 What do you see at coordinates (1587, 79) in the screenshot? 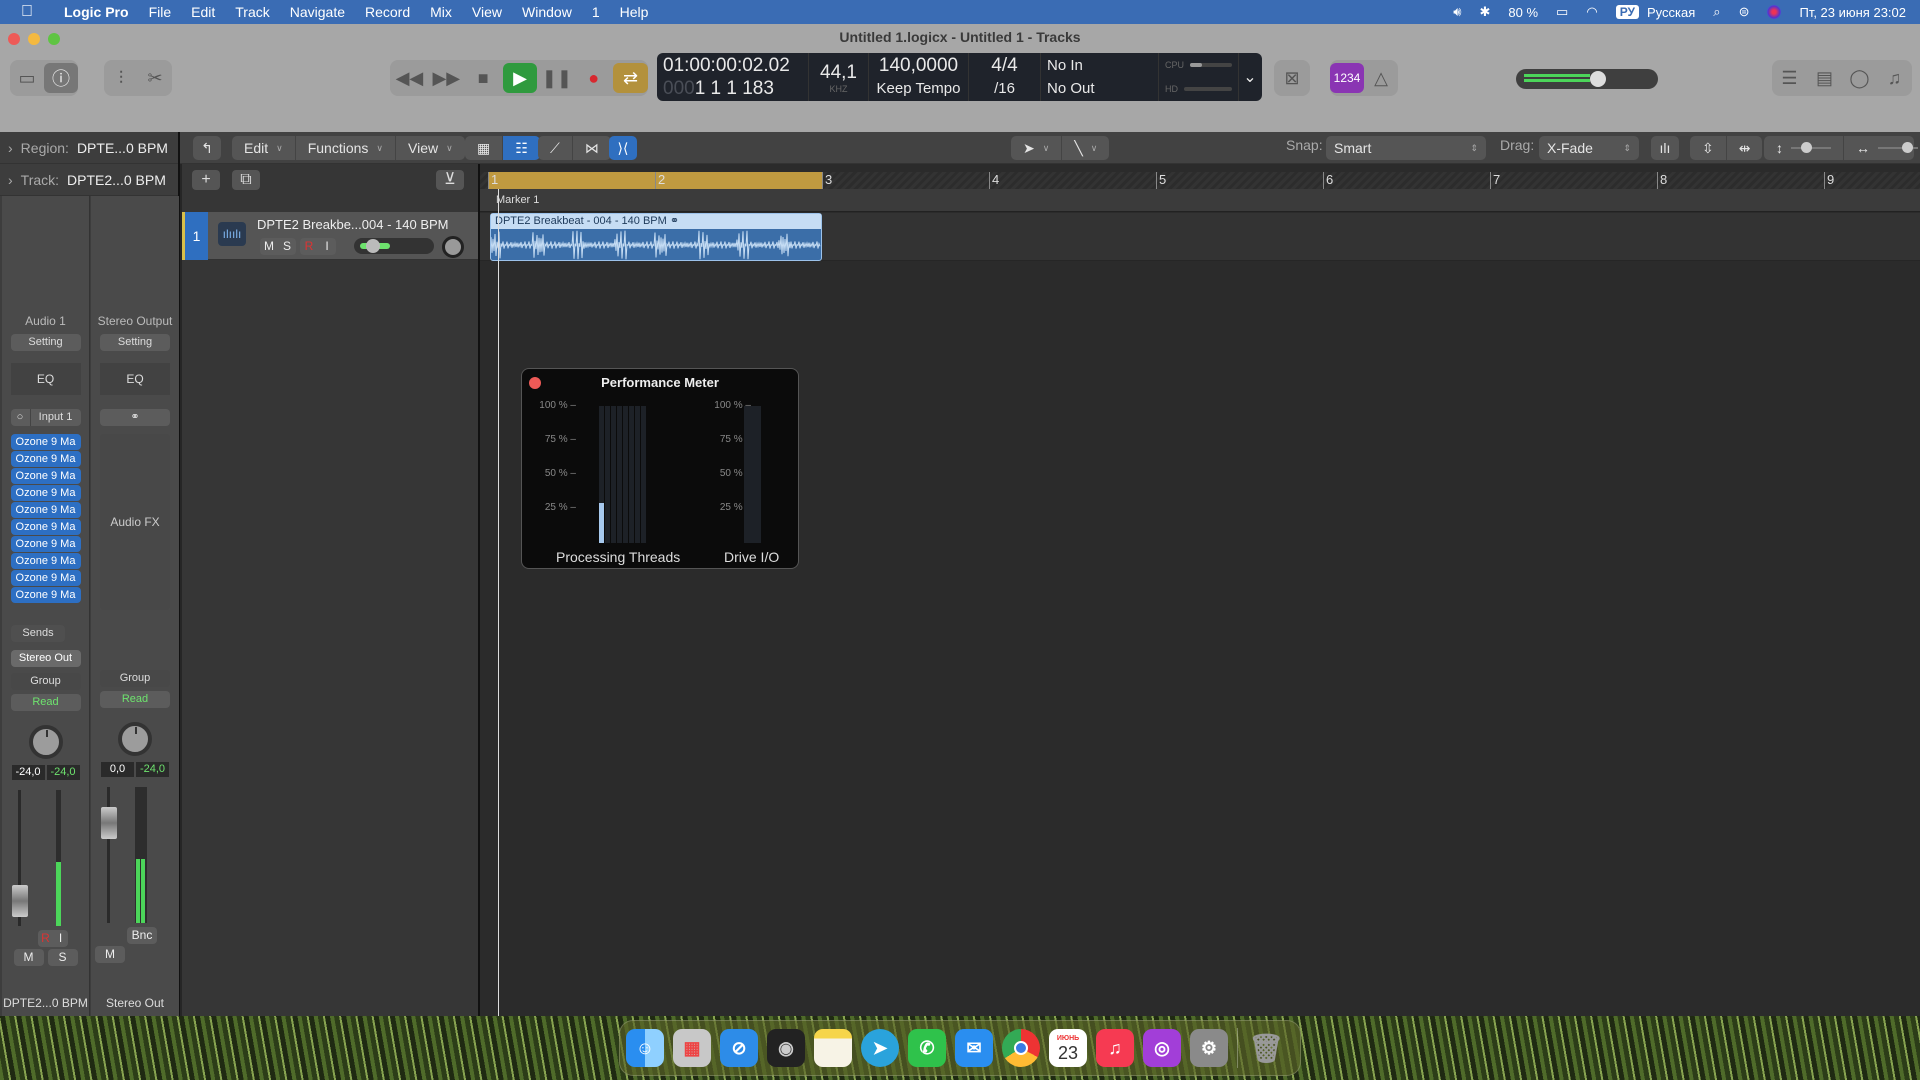
I see `master-volume-slider` at bounding box center [1587, 79].